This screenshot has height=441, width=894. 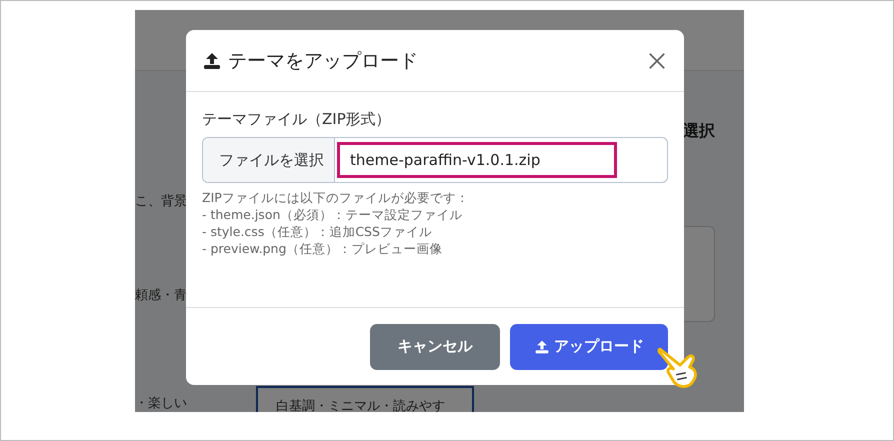 I want to click on help-text: - preview.png（任意）：プレビュー画像, so click(x=323, y=248).